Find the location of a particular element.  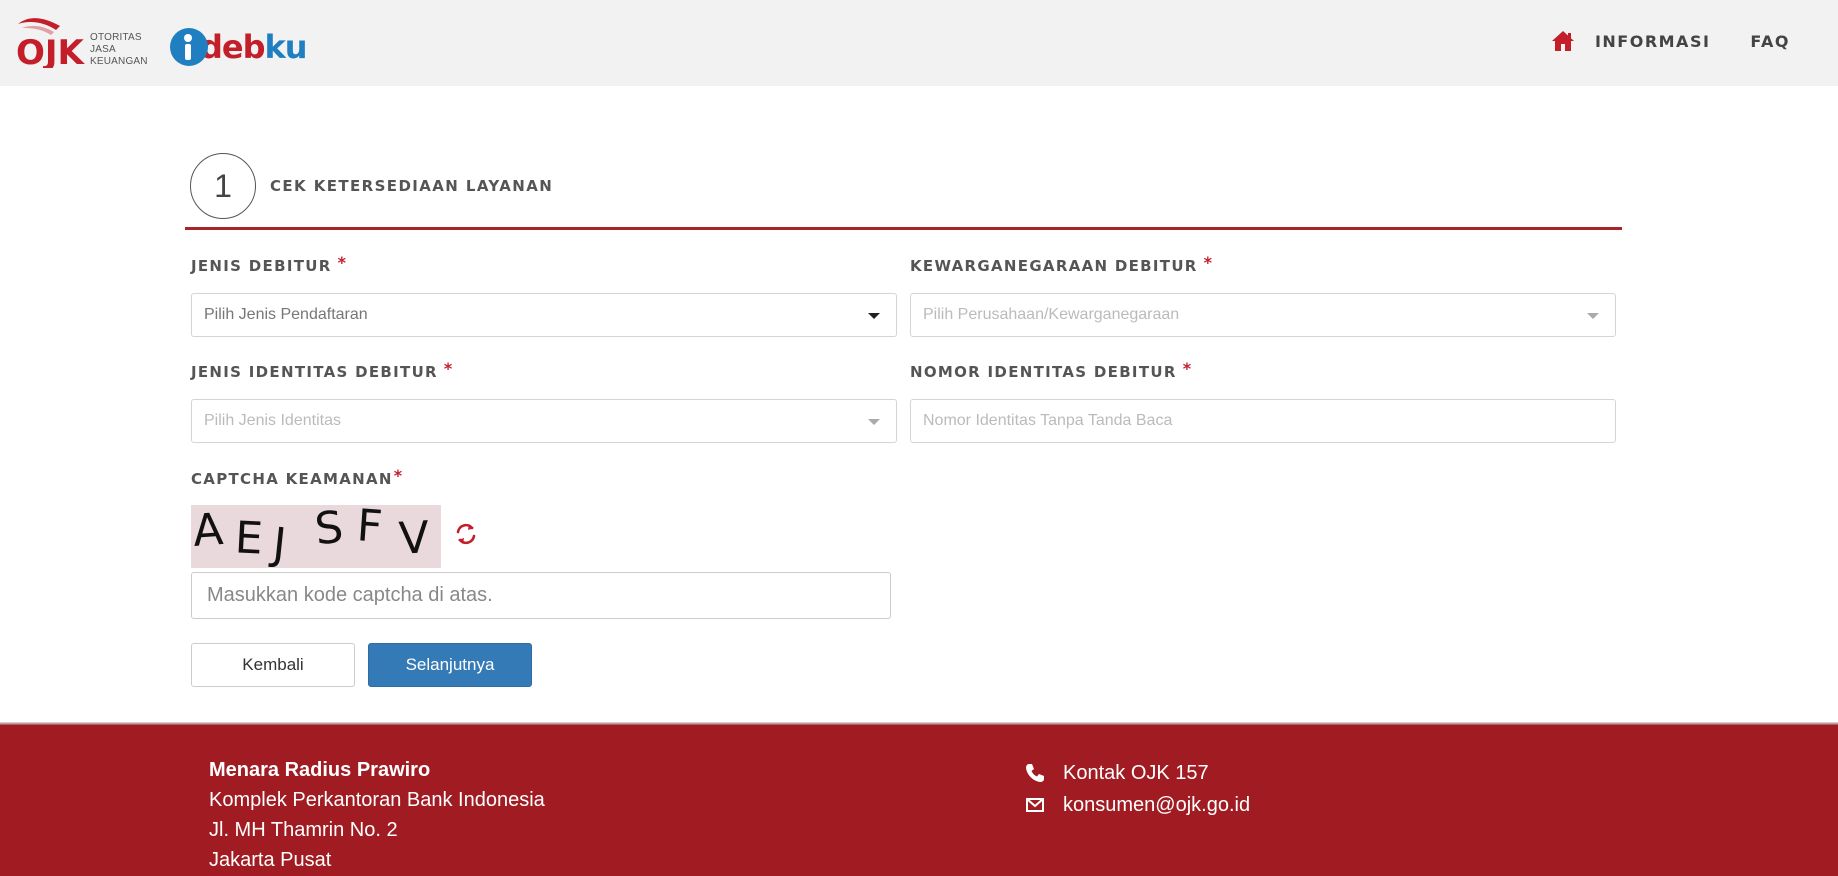

step-indicator: 1 CEK KETERSEDIAAN LAYANAN is located at coordinates (371, 186).